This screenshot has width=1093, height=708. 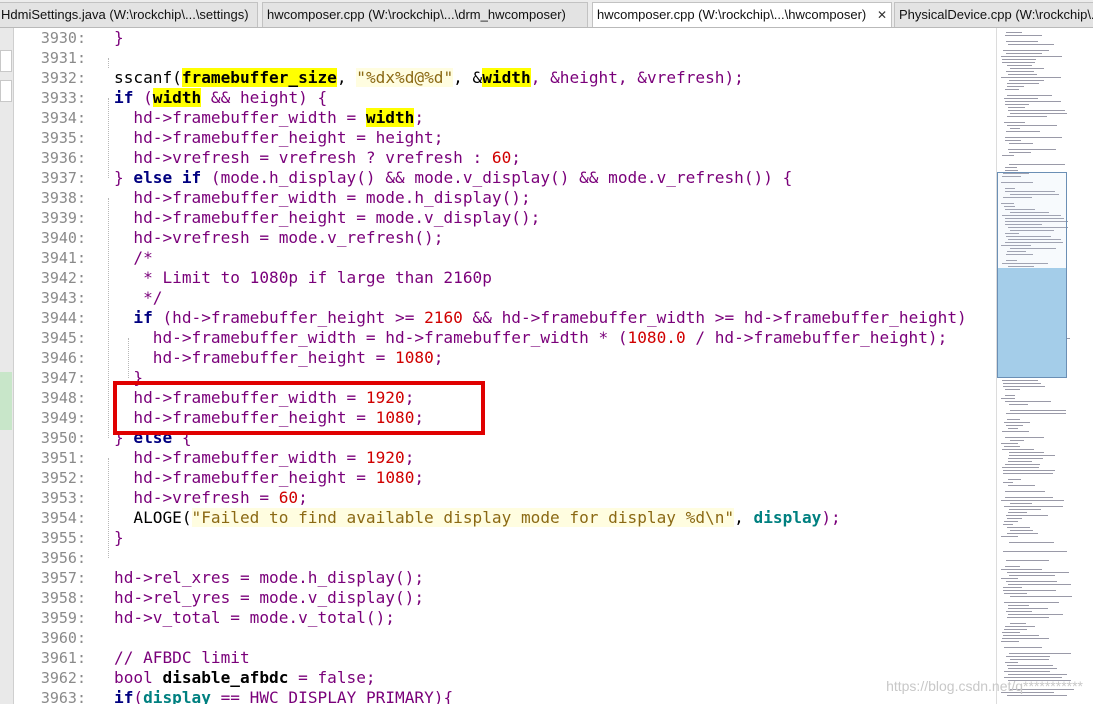 What do you see at coordinates (63, 478) in the screenshot?
I see `line-number: 3952:` at bounding box center [63, 478].